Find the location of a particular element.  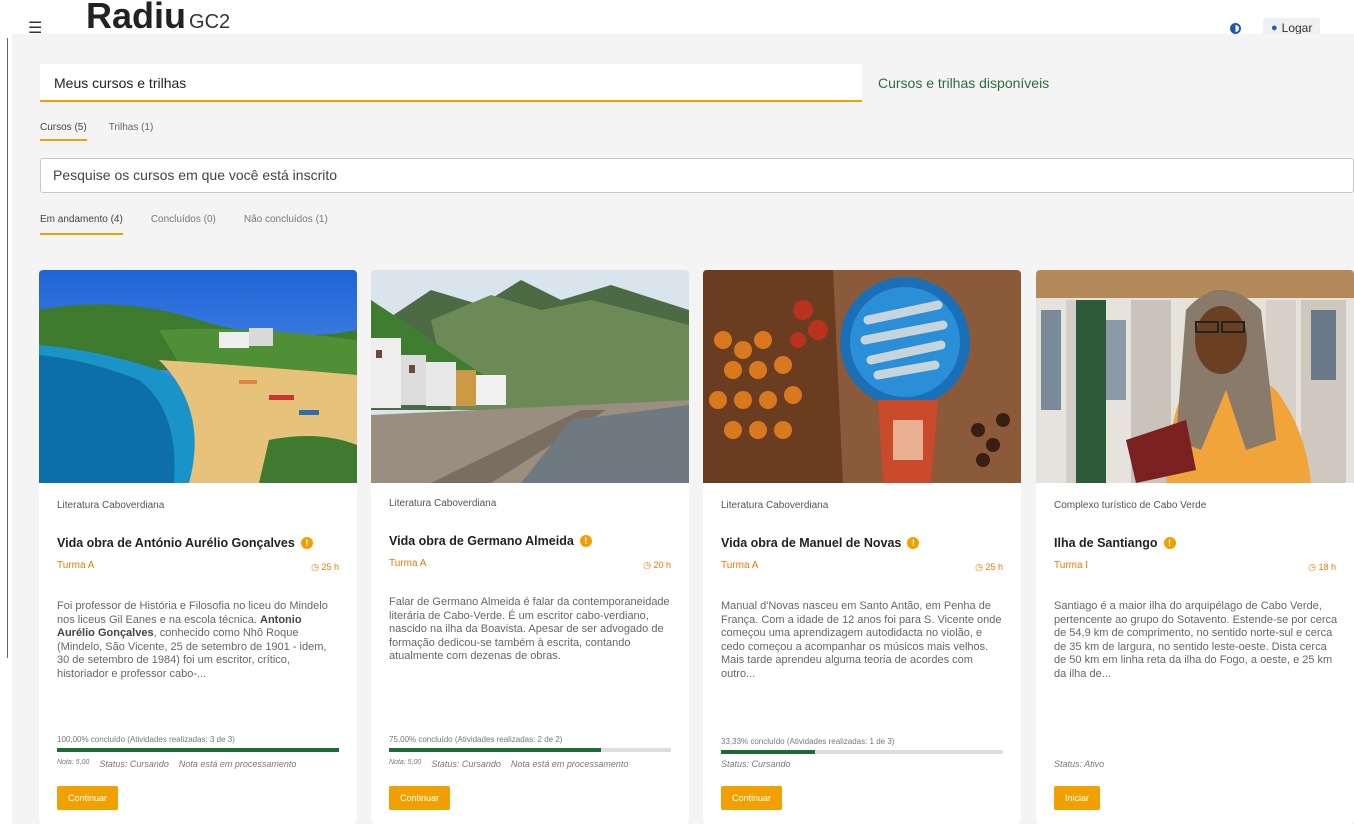

course-image-beach is located at coordinates (198, 376).